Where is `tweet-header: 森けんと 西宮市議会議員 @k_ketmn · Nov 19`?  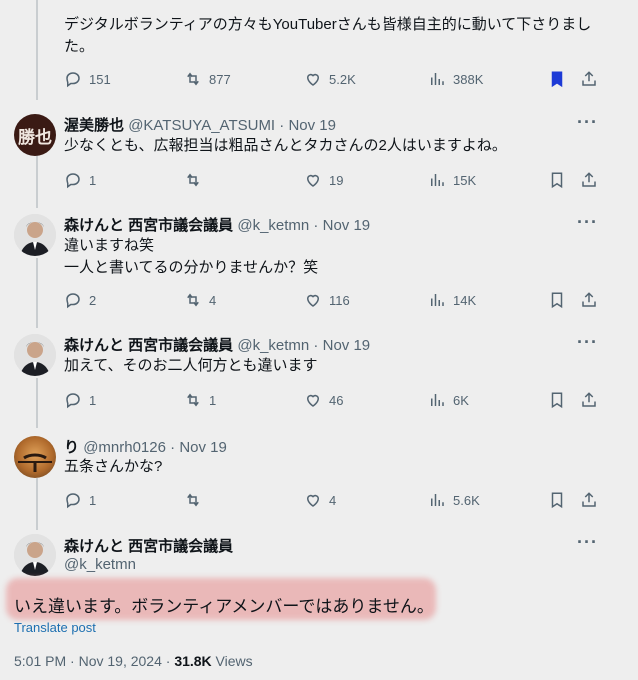
tweet-header: 森けんと 西宮市議会議員 @k_ketmn · Nov 19 is located at coordinates (217, 224).